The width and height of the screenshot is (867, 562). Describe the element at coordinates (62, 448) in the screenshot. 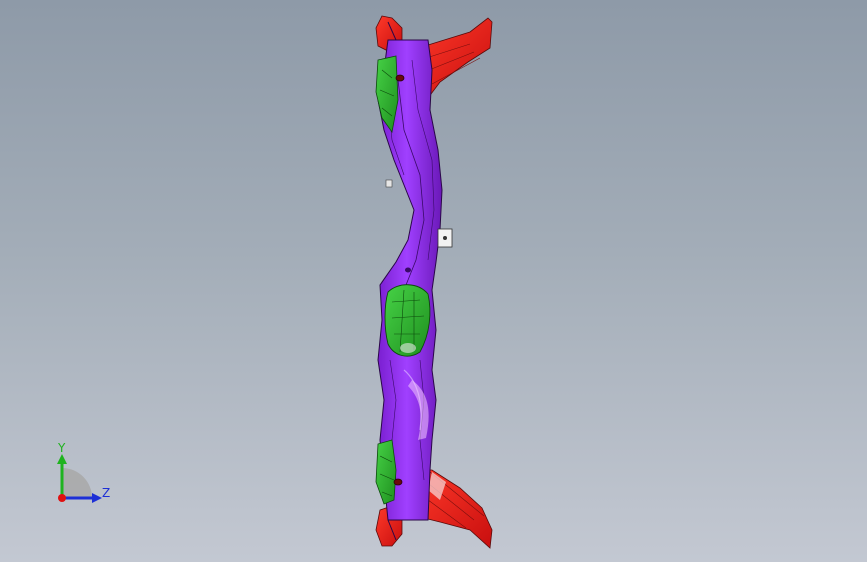

I see `y-axis-label: Y` at that location.